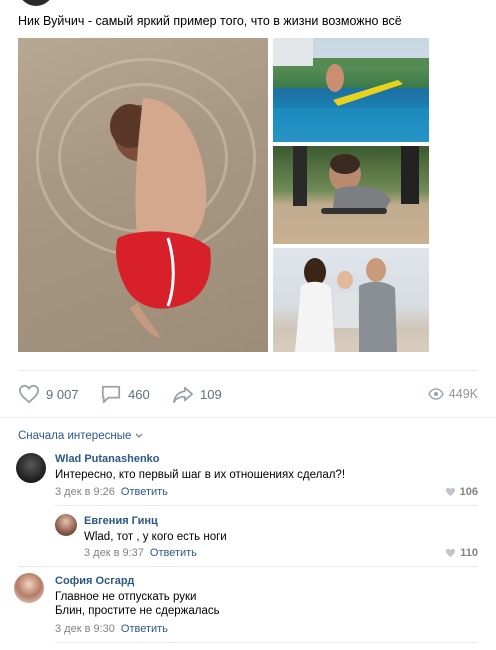  I want to click on comment-like-count: 110, so click(469, 553).